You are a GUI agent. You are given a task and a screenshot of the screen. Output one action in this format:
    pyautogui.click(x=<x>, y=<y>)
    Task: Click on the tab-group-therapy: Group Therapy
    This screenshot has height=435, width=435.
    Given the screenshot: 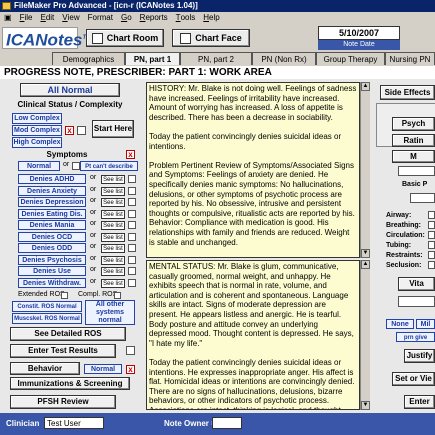 What is the action you would take?
    pyautogui.click(x=350, y=58)
    